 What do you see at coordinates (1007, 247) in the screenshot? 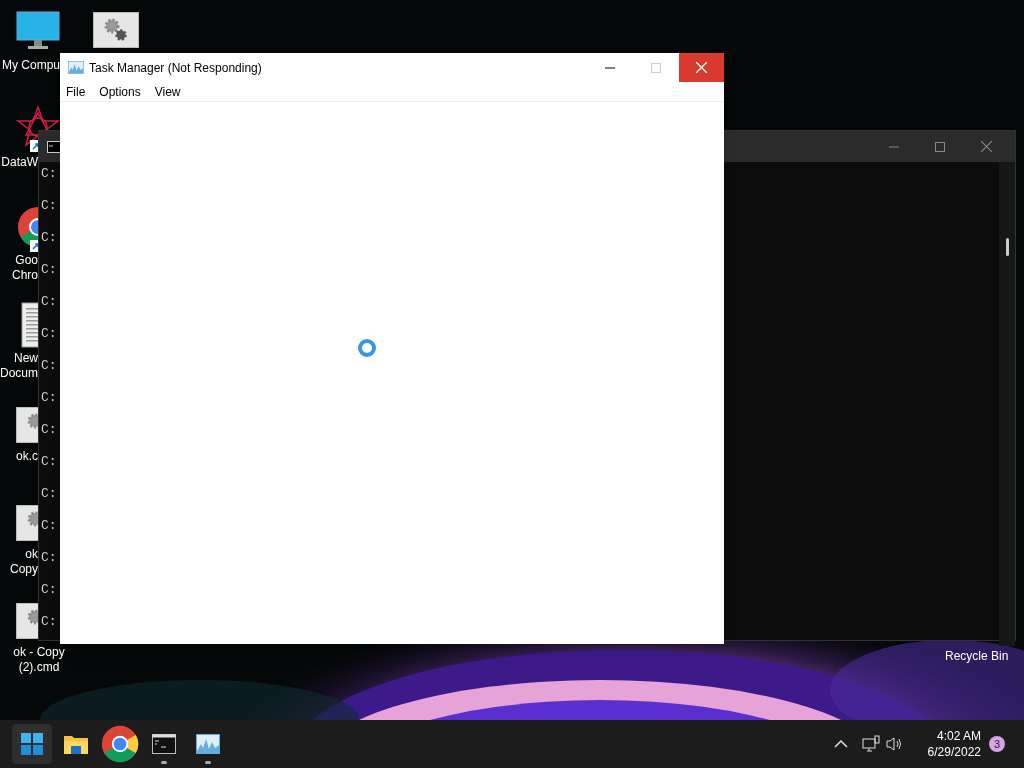
I see `scrollbar-thumb` at bounding box center [1007, 247].